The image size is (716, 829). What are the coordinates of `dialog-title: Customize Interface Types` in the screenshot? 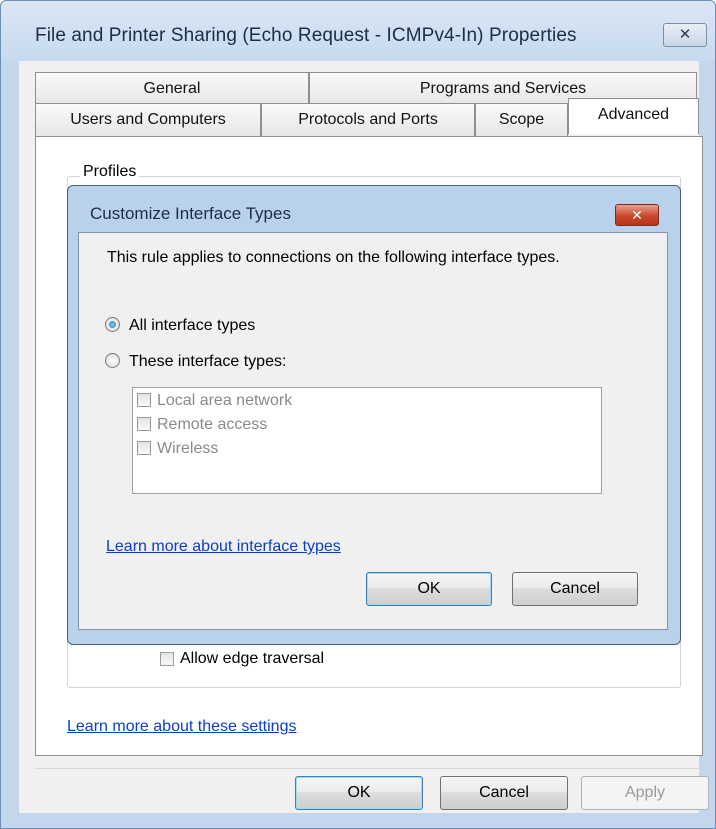 It's located at (190, 213).